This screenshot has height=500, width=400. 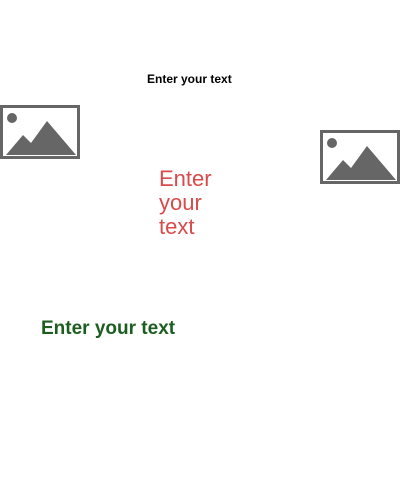 I want to click on text-element-red: Enter your text, so click(x=194, y=203).